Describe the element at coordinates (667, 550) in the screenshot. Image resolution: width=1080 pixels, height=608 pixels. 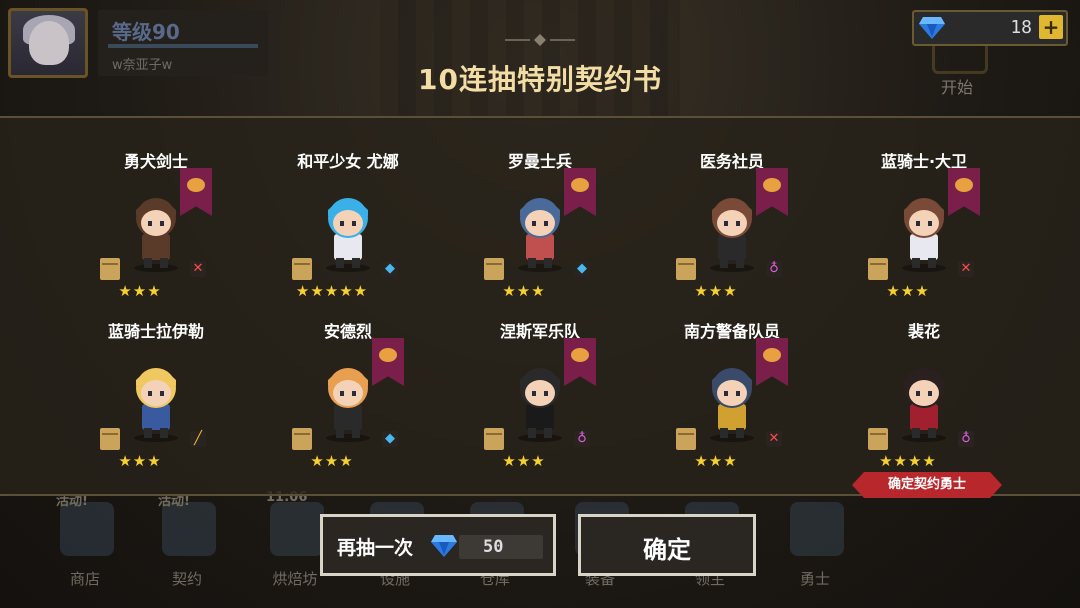
I see `confirm-label: 确定` at that location.